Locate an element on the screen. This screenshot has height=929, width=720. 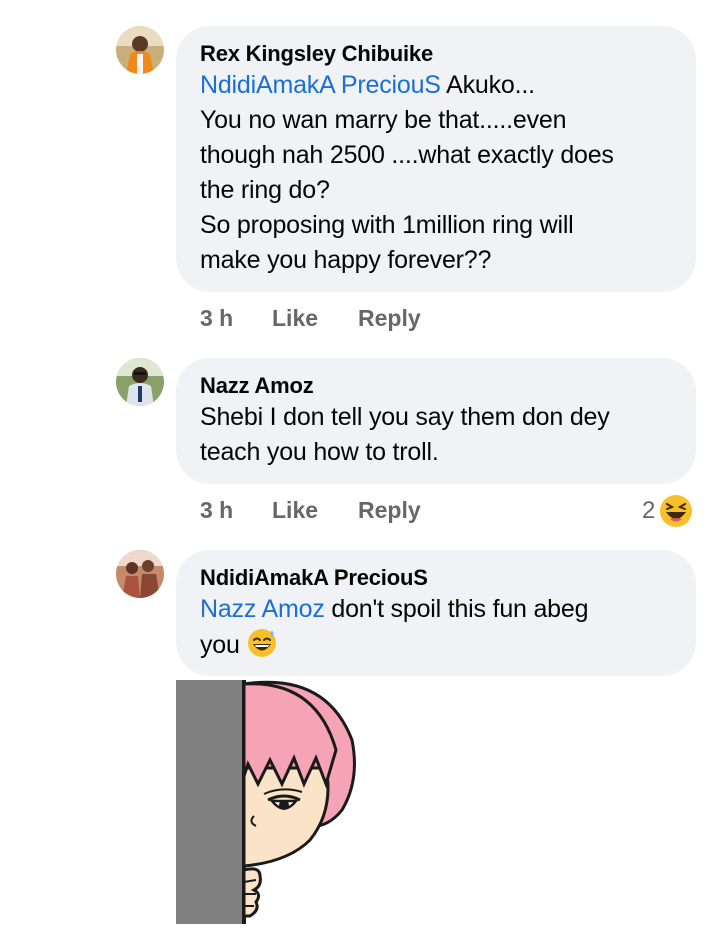
sticker-peeking-girl is located at coordinates (271, 802).